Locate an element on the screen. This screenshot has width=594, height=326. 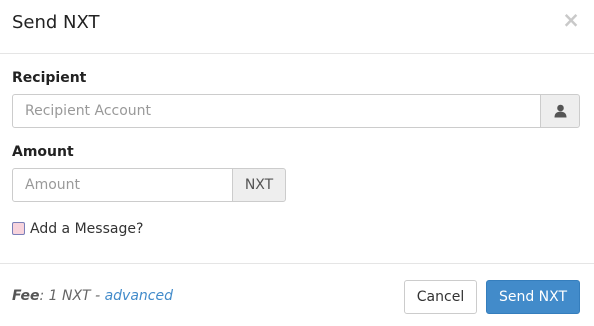
amount-input is located at coordinates (122, 185).